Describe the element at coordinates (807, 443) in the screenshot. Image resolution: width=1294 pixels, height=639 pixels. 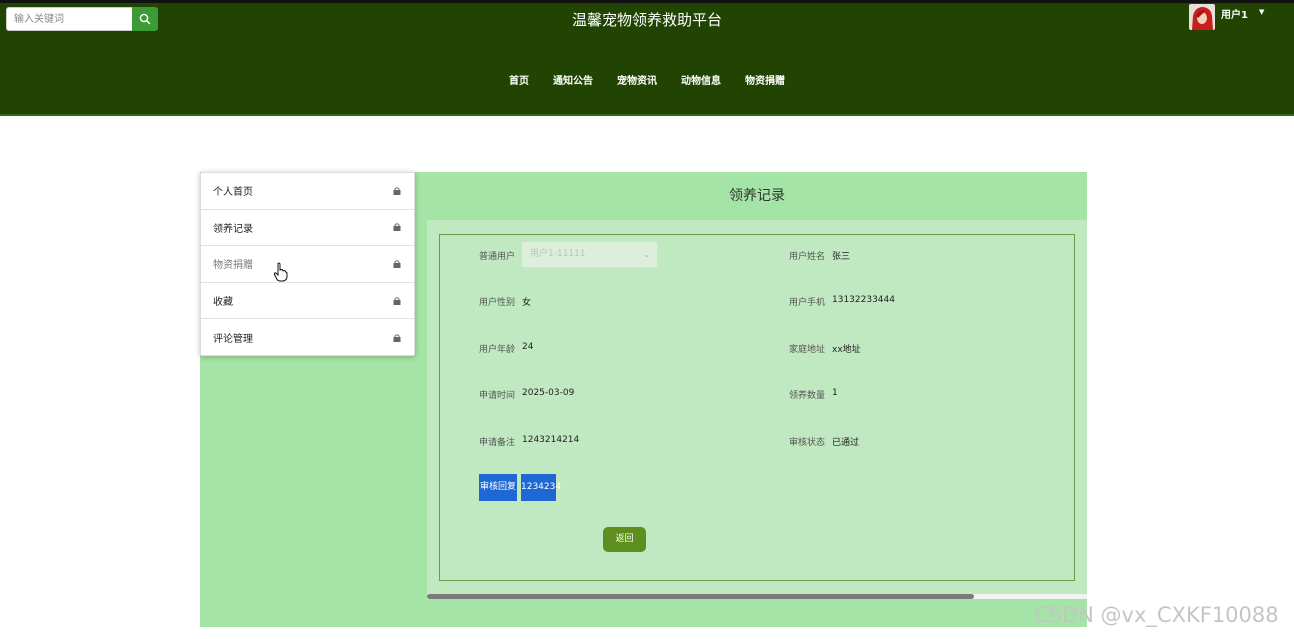
I see `status-label: 审核状态` at that location.